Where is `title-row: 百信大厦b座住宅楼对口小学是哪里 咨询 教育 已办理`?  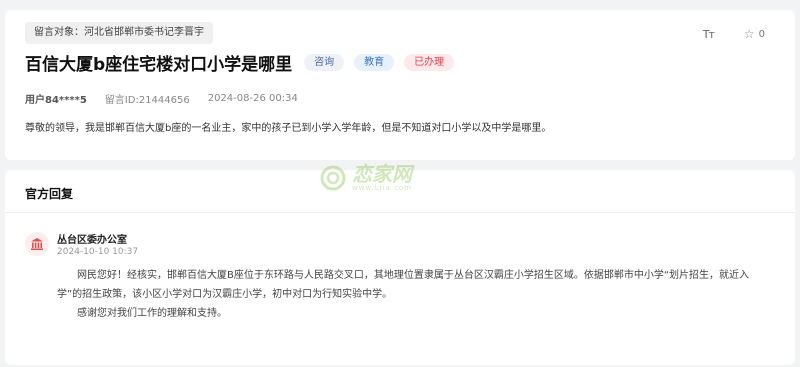 title-row: 百信大厦b座住宅楼对口小学是哪里 咨询 教育 已办理 is located at coordinates (240, 62).